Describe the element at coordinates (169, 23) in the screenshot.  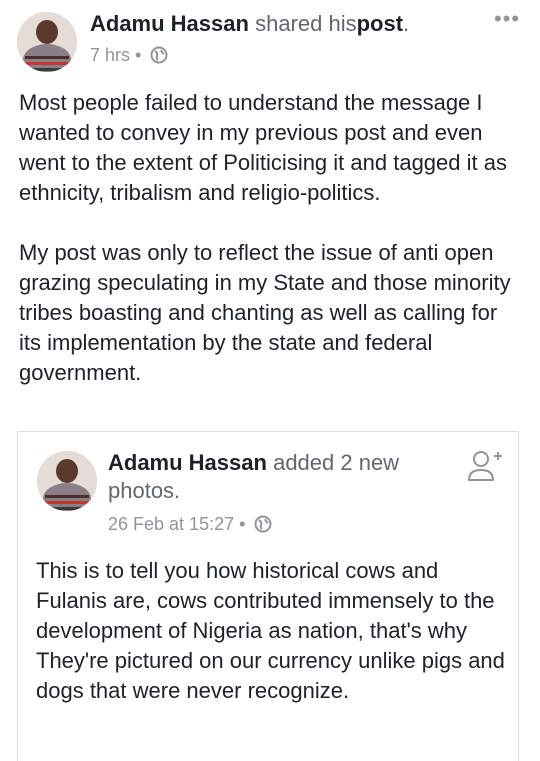
I see `author-name: Adamu Hassan` at that location.